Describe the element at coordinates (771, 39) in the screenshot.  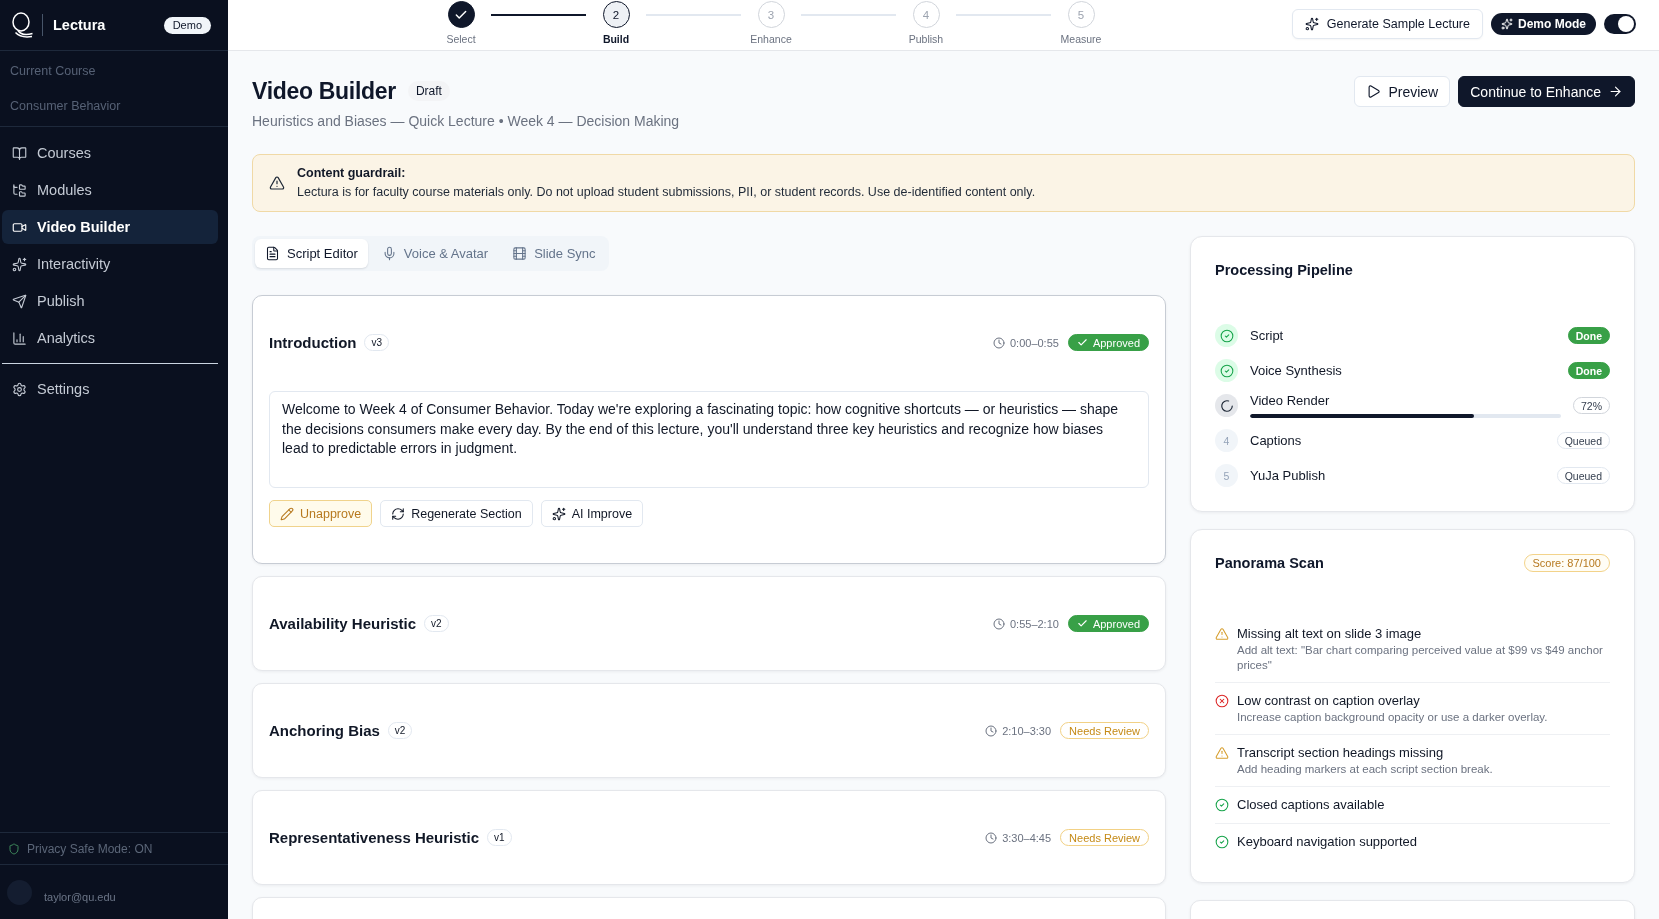
I see `step-label: Enhance` at that location.